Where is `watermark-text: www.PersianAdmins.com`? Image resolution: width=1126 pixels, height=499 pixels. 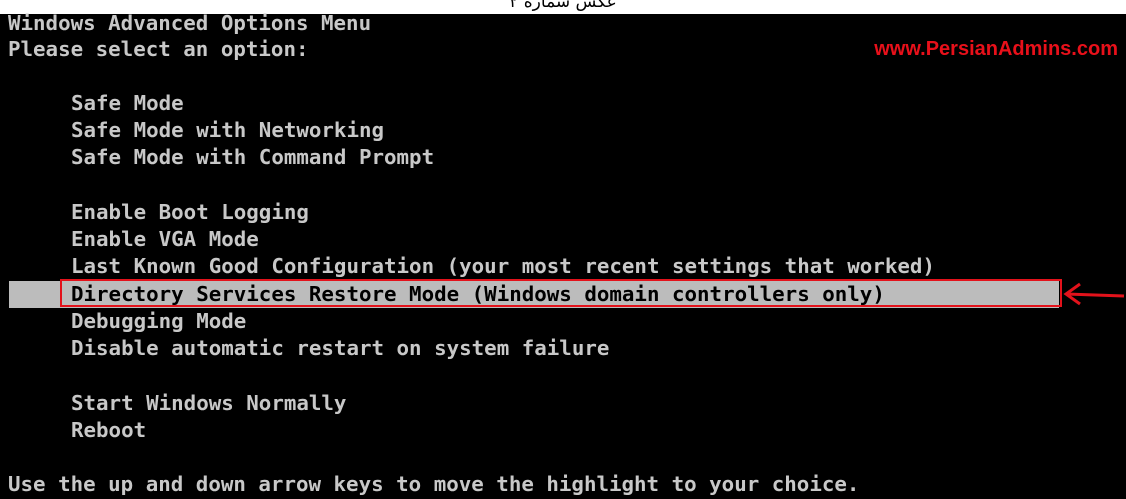 watermark-text: www.PersianAdmins.com is located at coordinates (996, 49).